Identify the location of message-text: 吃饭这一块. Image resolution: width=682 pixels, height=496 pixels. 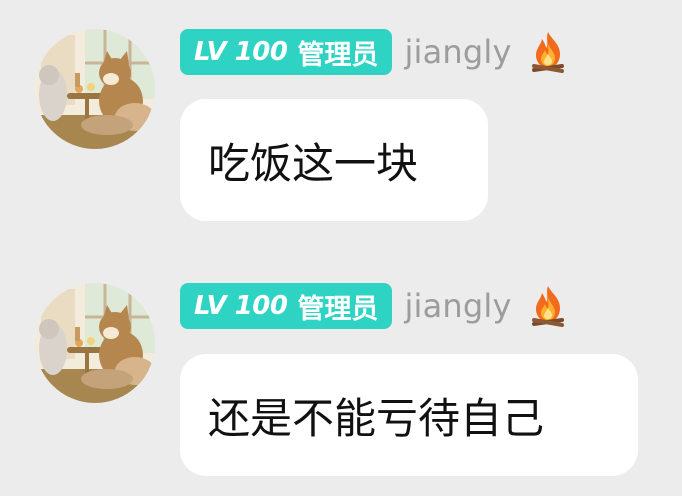
(313, 163).